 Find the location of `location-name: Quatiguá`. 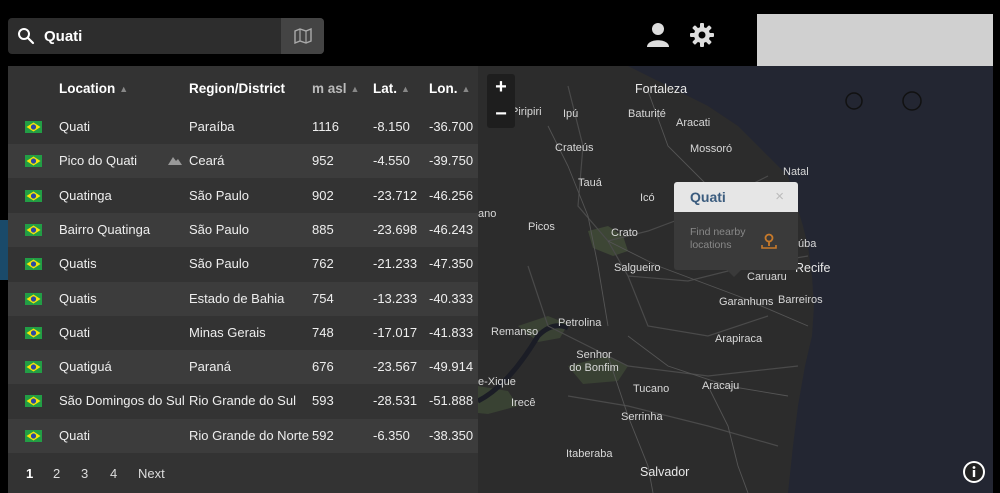

location-name: Quatiguá is located at coordinates (85, 367).